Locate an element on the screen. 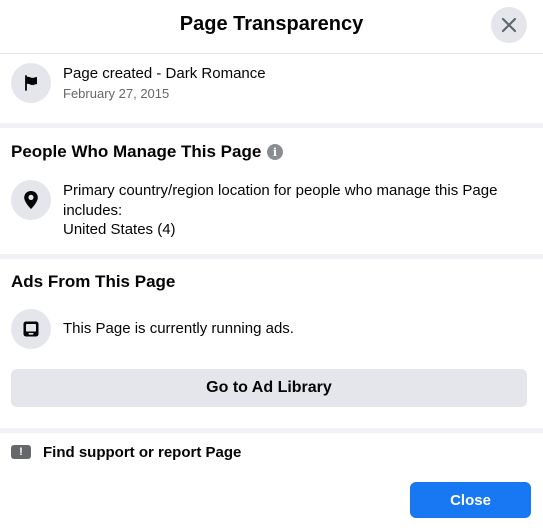 This screenshot has width=543, height=528. page-created-icon-wrap is located at coordinates (31, 83).